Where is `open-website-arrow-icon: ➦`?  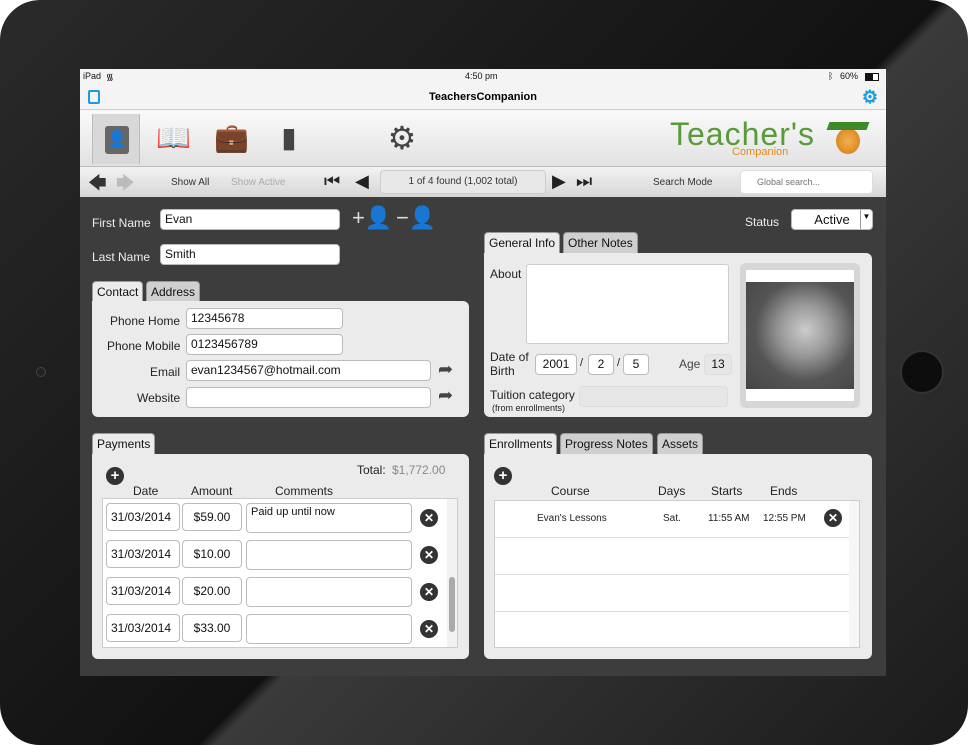 open-website-arrow-icon: ➦ is located at coordinates (445, 395).